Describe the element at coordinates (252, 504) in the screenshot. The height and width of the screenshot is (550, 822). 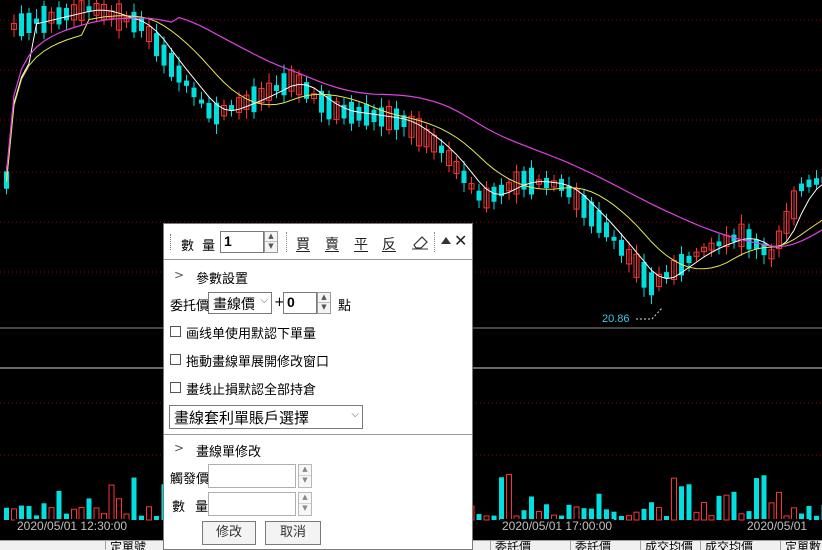
I see `modify-qty-input` at that location.